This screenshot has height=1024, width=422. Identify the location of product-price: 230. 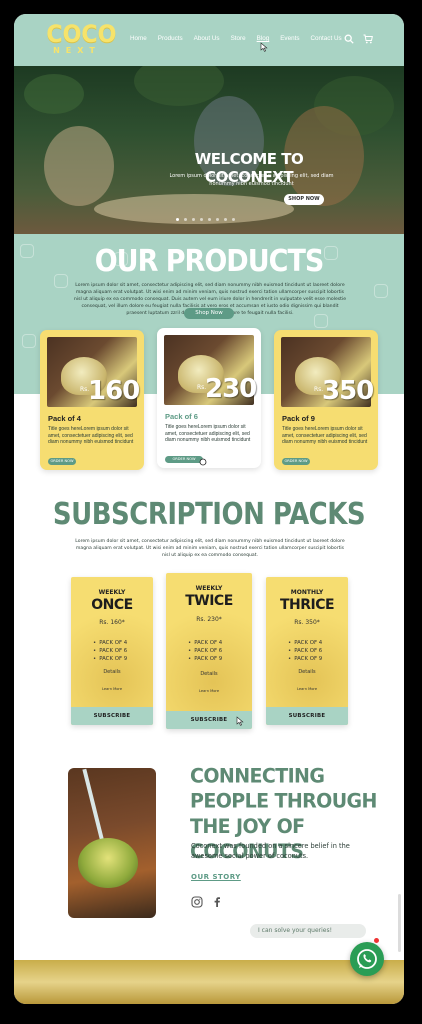
(231, 389).